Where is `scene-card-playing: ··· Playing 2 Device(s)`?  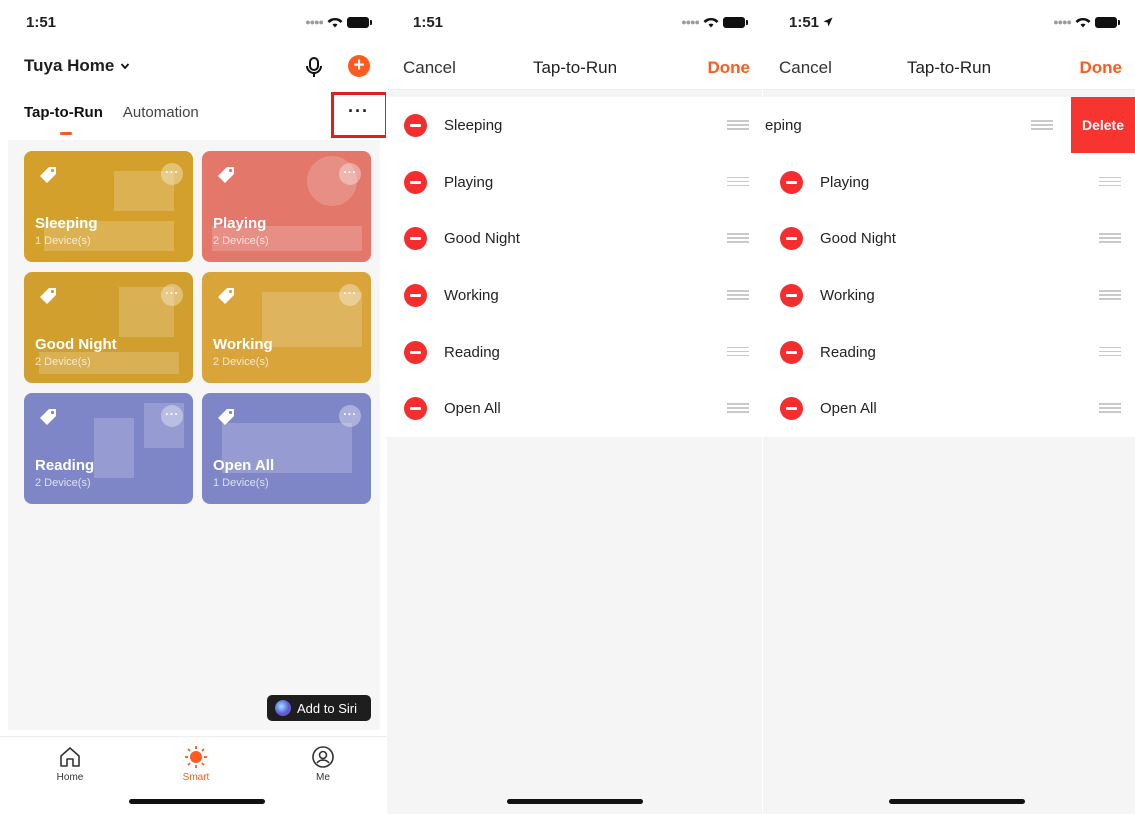
scene-card-playing: ··· Playing 2 Device(s) is located at coordinates (286, 206).